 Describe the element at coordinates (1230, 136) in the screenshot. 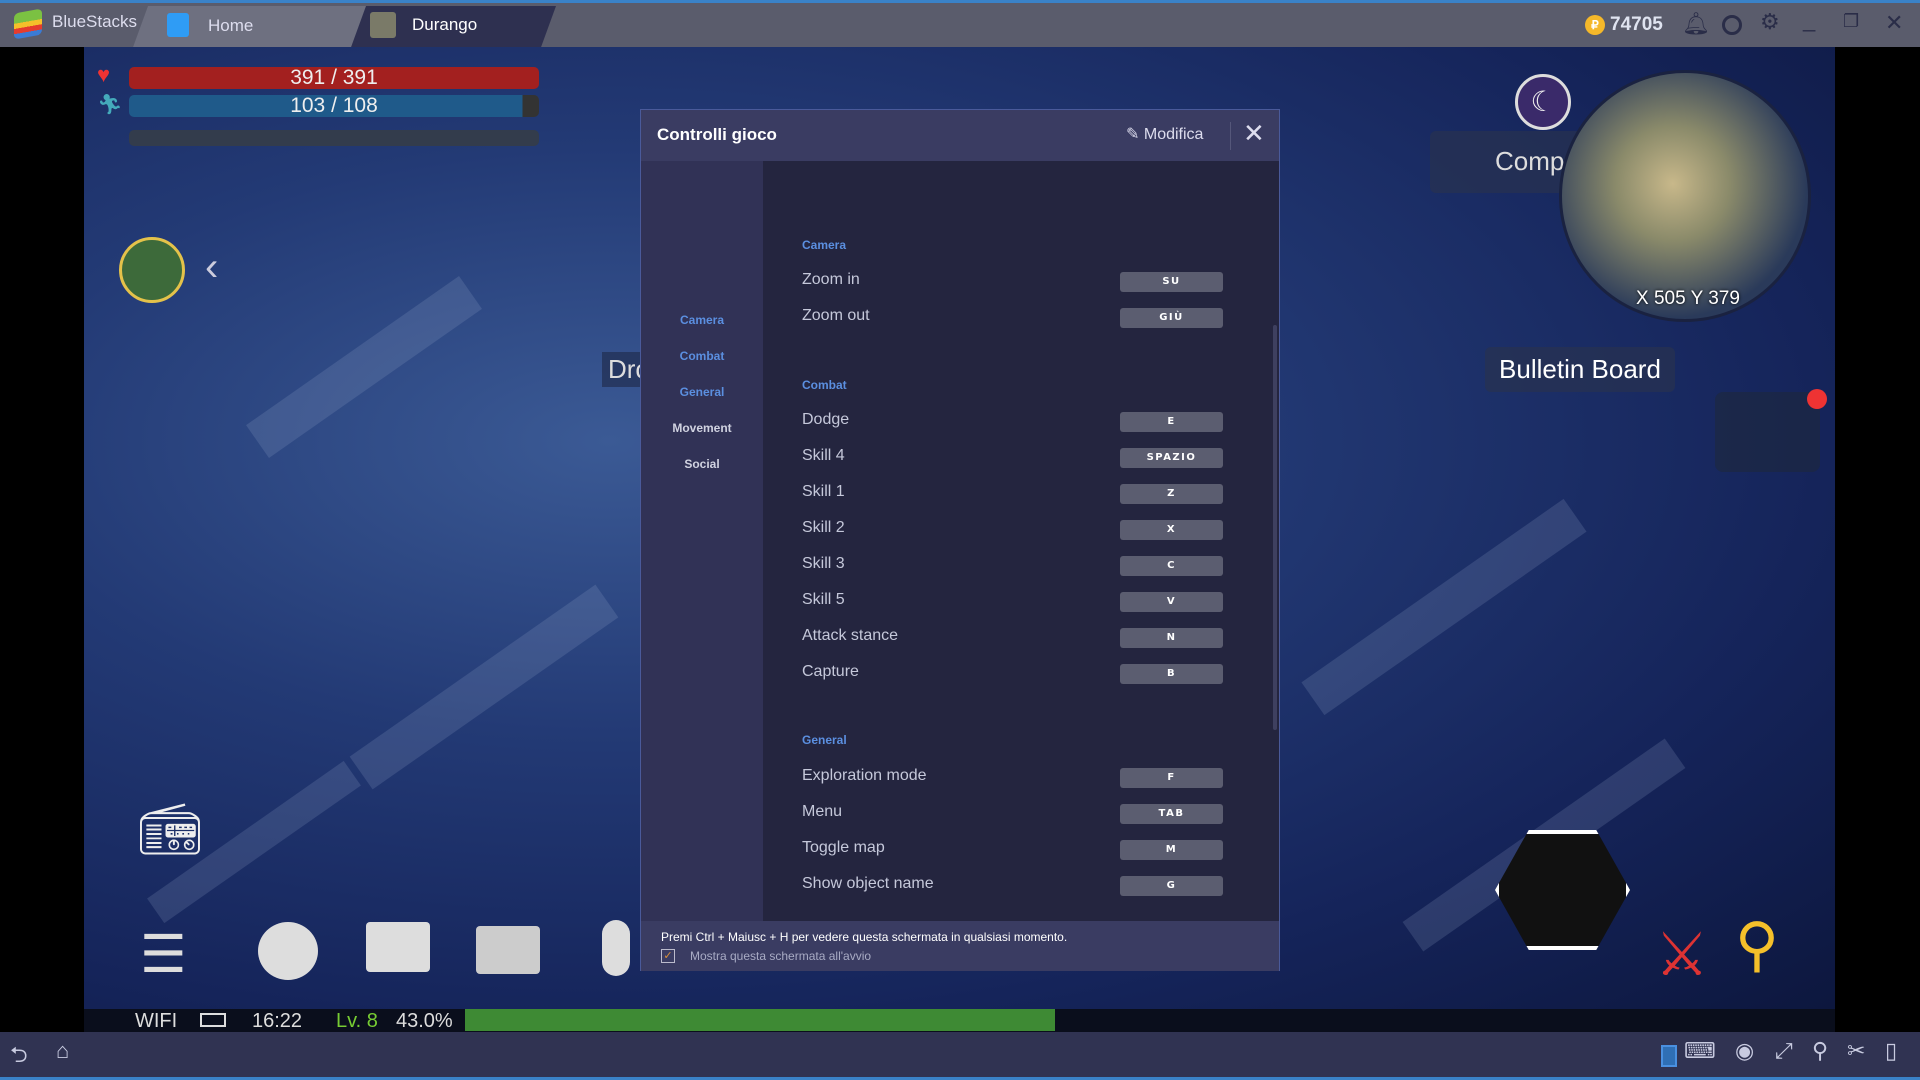

I see `divider` at that location.